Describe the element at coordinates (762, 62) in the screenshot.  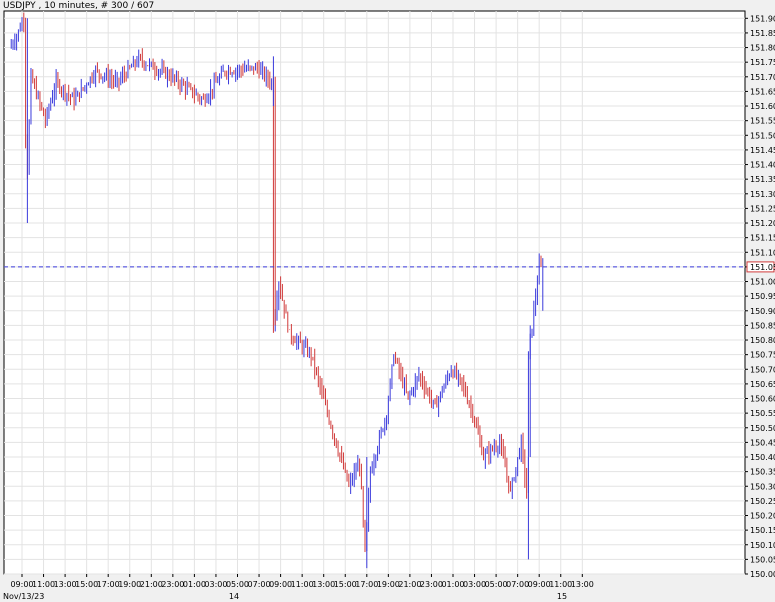
I see `y-tick-label: 151.75` at that location.